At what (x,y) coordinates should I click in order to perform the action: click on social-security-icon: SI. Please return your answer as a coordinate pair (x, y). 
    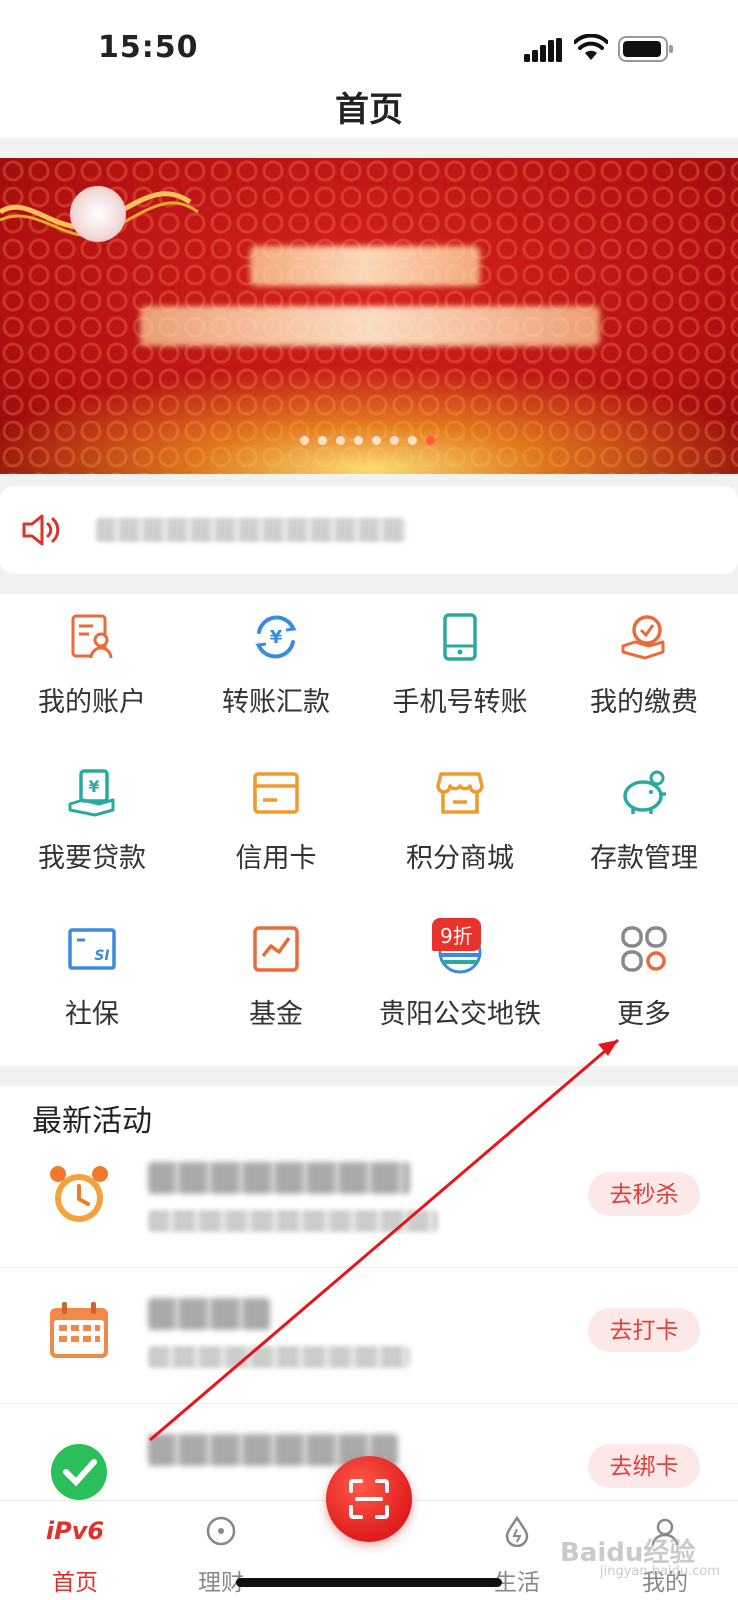
    Looking at the image, I should click on (92, 949).